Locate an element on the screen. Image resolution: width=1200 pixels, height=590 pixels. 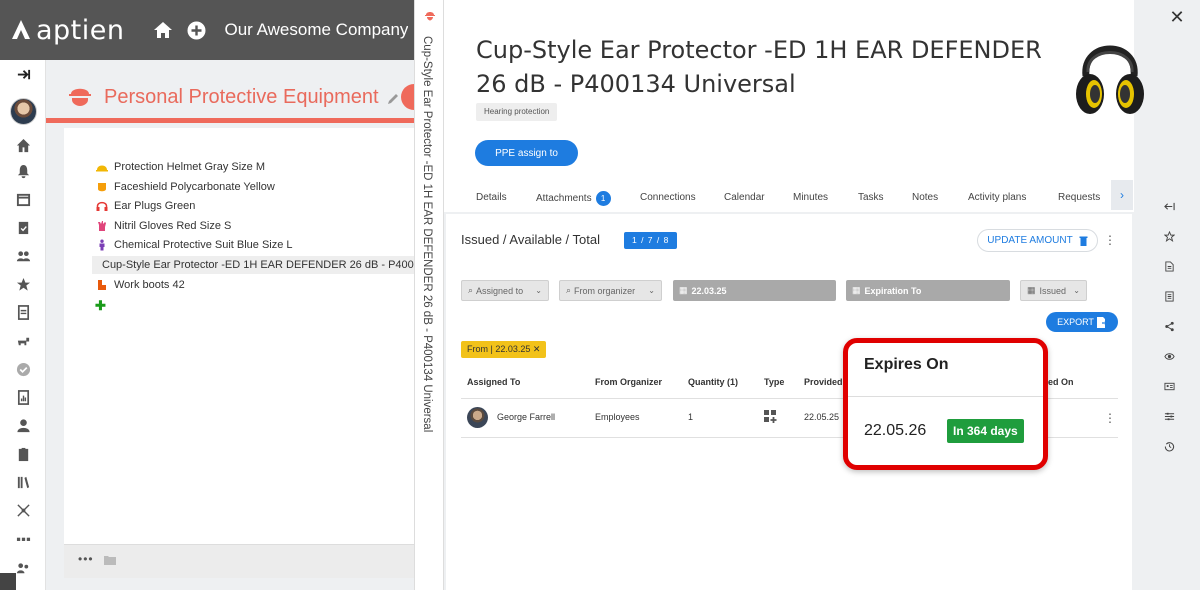
bell-icon is located at coordinates (23, 171).